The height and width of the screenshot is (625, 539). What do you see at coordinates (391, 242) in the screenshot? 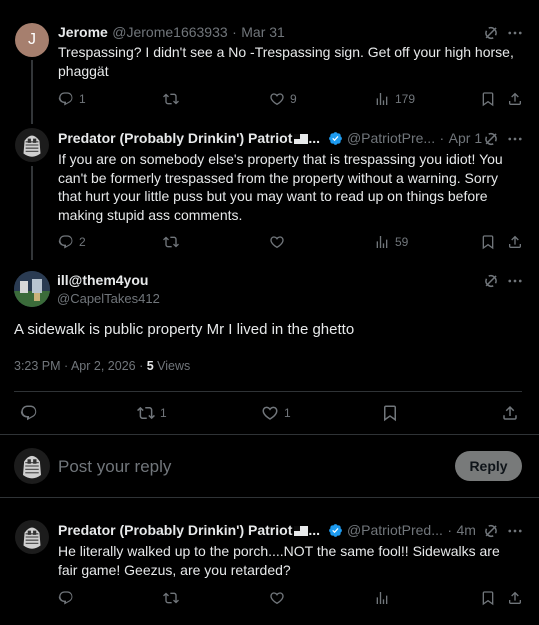
I see `views-button: 59` at bounding box center [391, 242].